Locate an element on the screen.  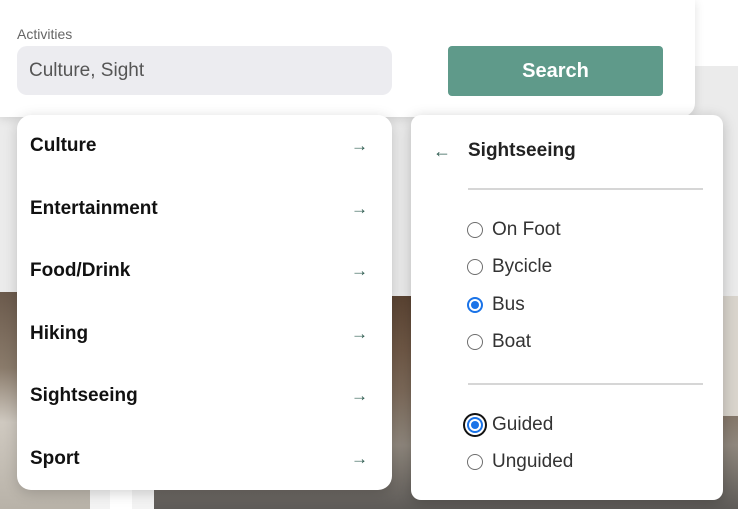
category-label: Entertainment is located at coordinates (94, 208).